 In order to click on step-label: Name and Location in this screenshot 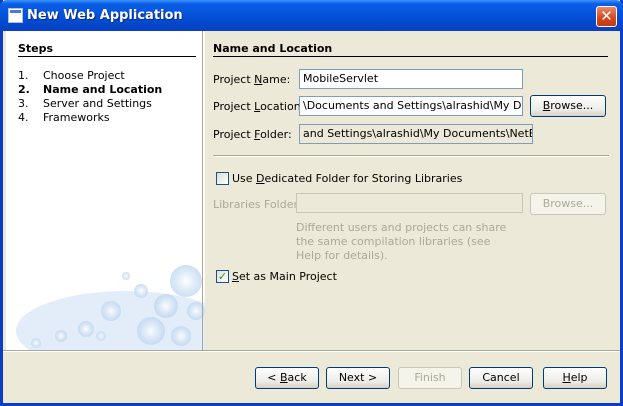, I will do `click(103, 89)`.